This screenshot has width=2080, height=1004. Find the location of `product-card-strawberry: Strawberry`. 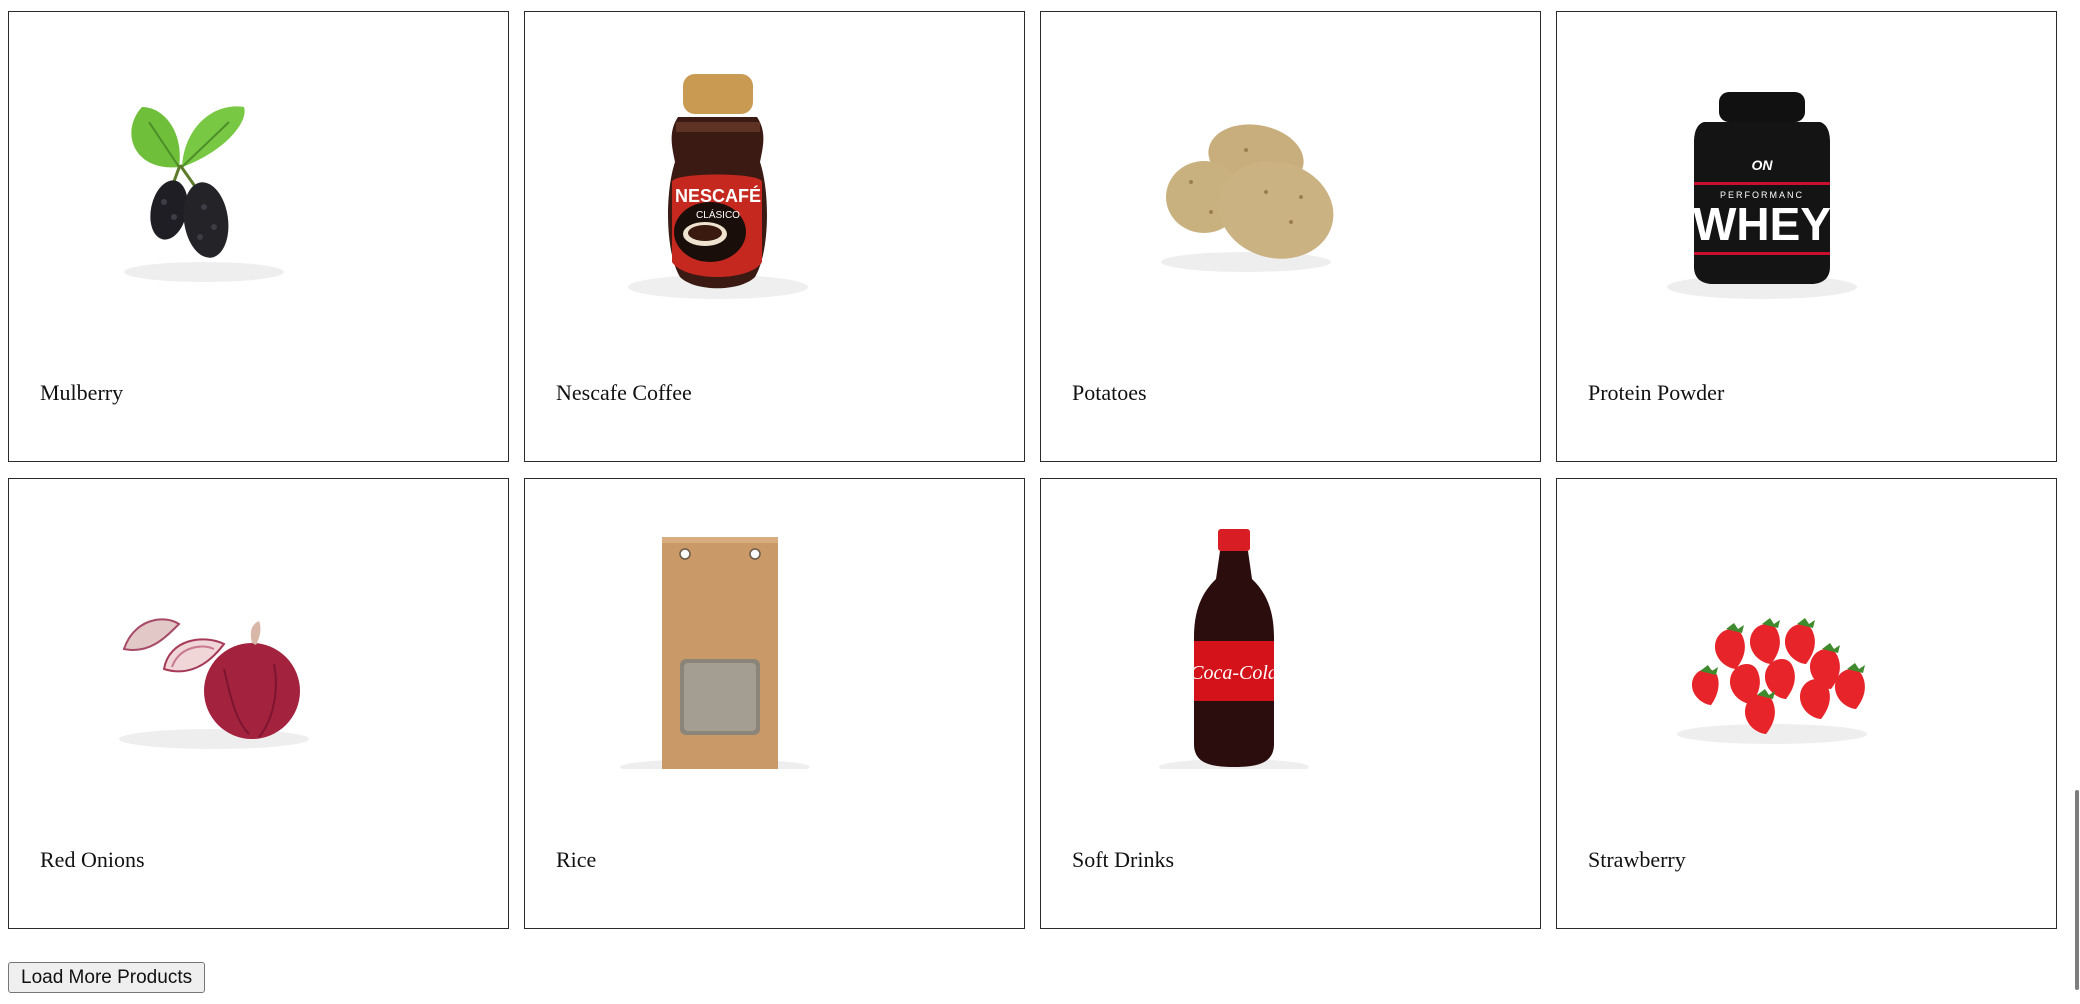

product-card-strawberry: Strawberry is located at coordinates (1806, 703).